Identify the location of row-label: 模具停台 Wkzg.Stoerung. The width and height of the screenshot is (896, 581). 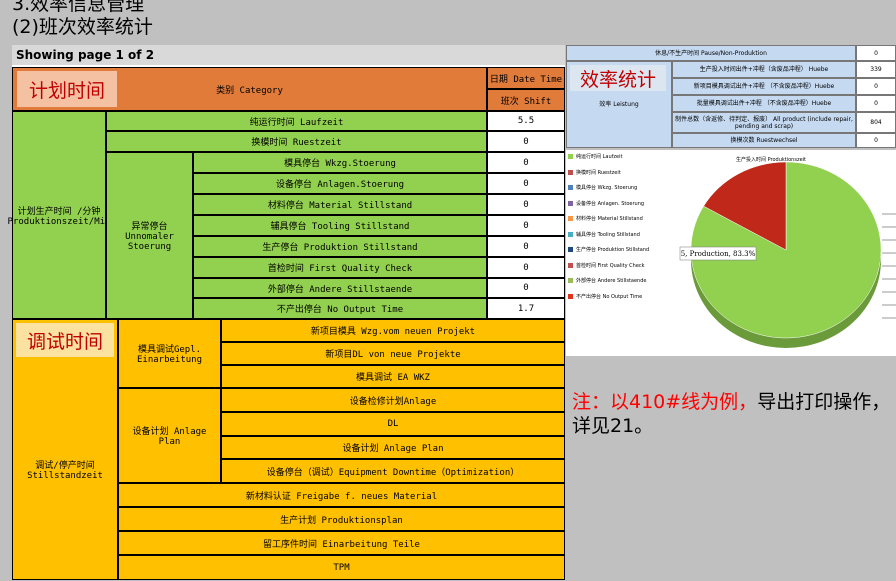
(340, 162).